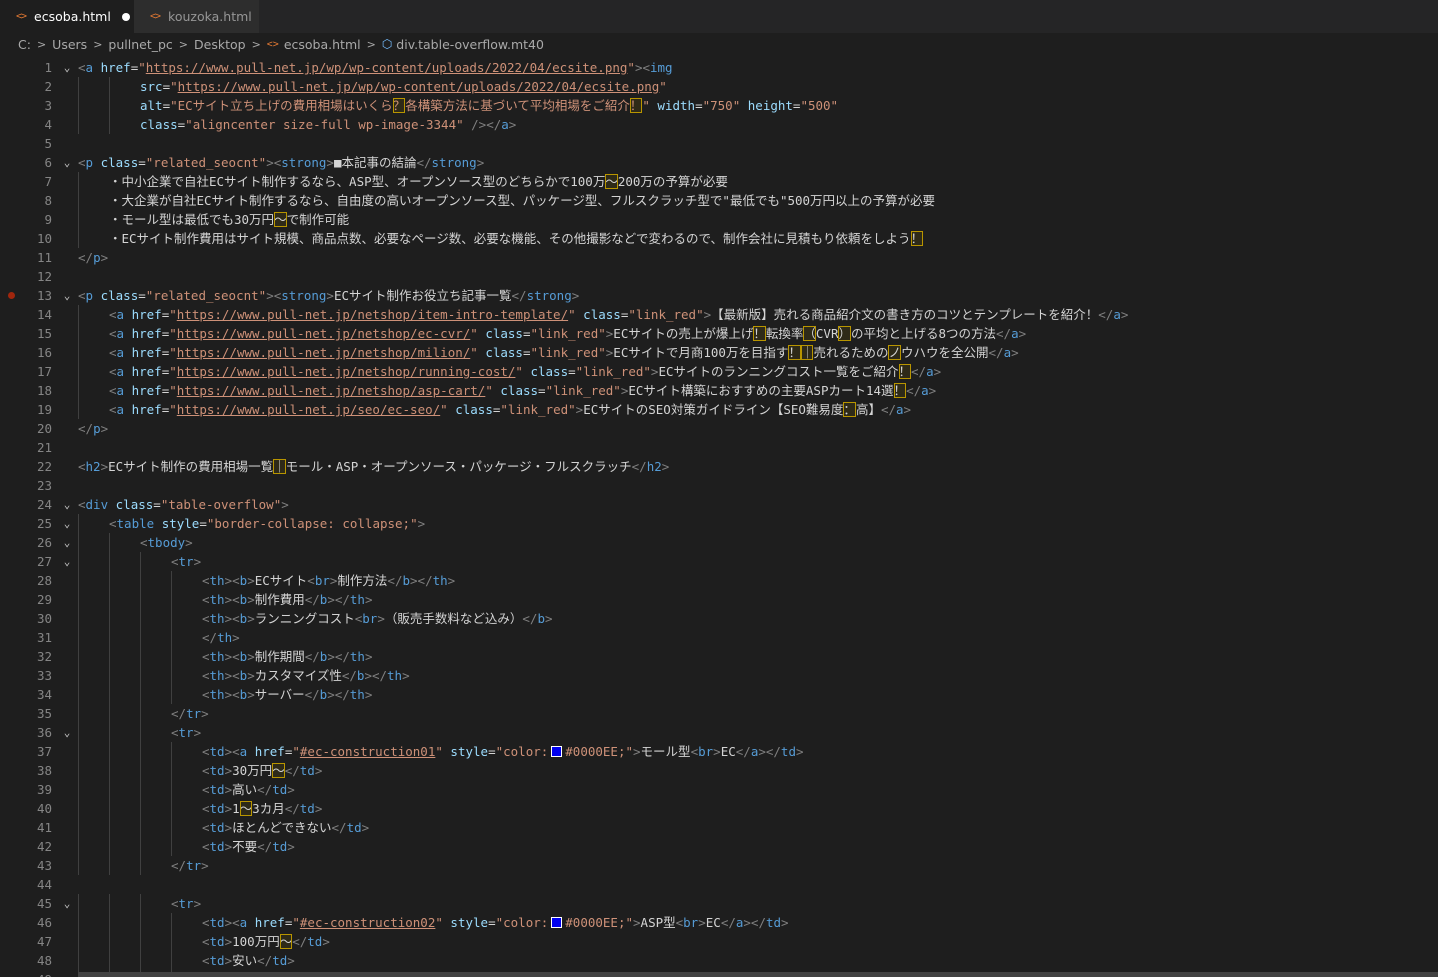 The width and height of the screenshot is (1438, 977). I want to click on tab-kouzoka-html: <> kouzoka.html, so click(196, 16).